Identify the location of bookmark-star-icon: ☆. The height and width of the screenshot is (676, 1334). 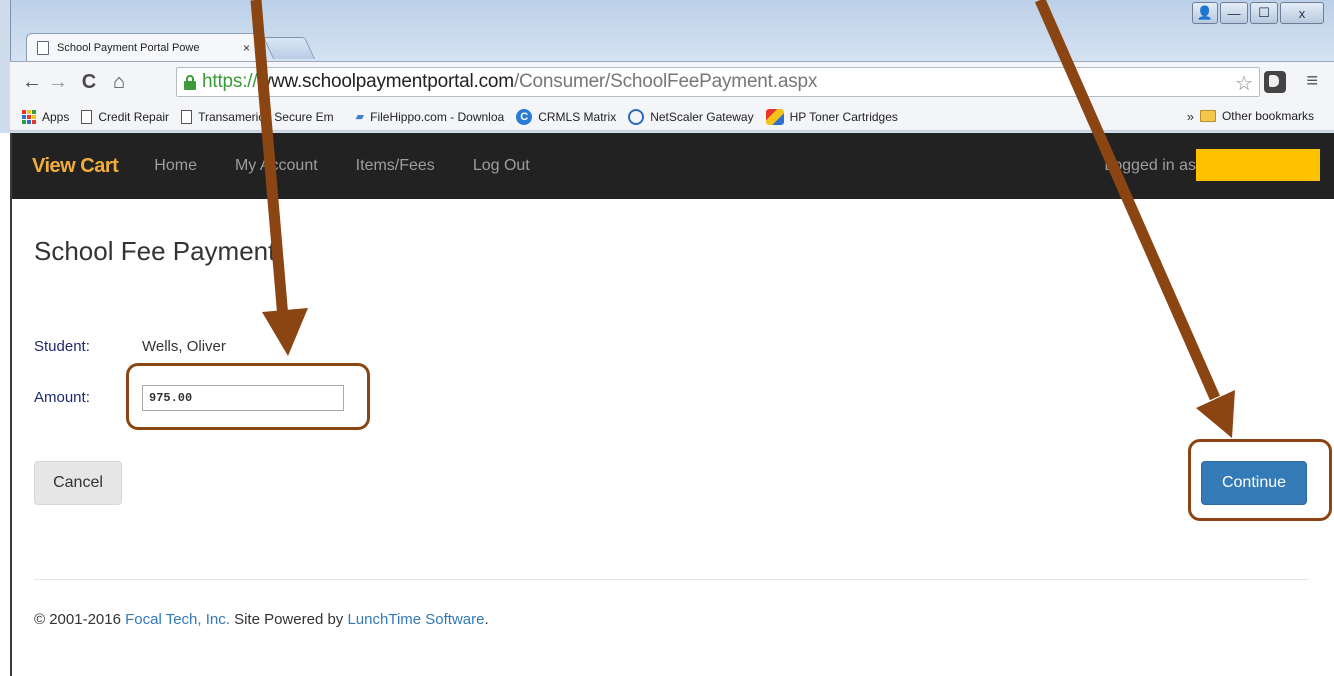
(1244, 83).